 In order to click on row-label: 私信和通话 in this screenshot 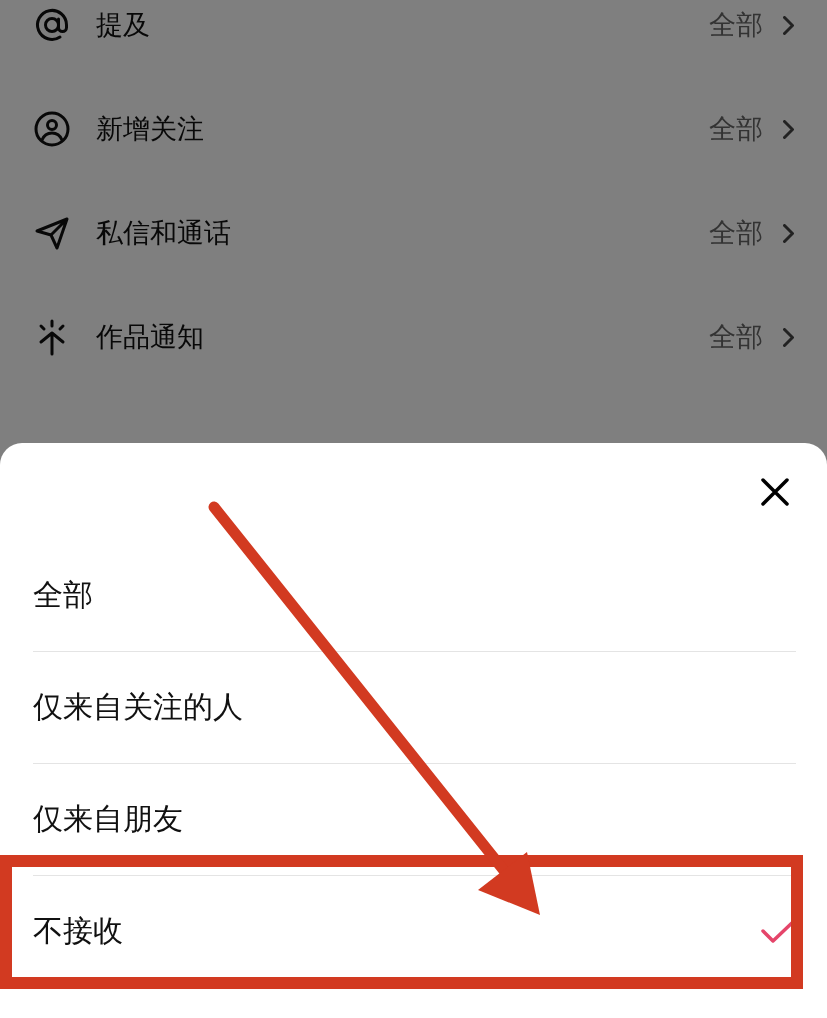, I will do `click(164, 233)`.